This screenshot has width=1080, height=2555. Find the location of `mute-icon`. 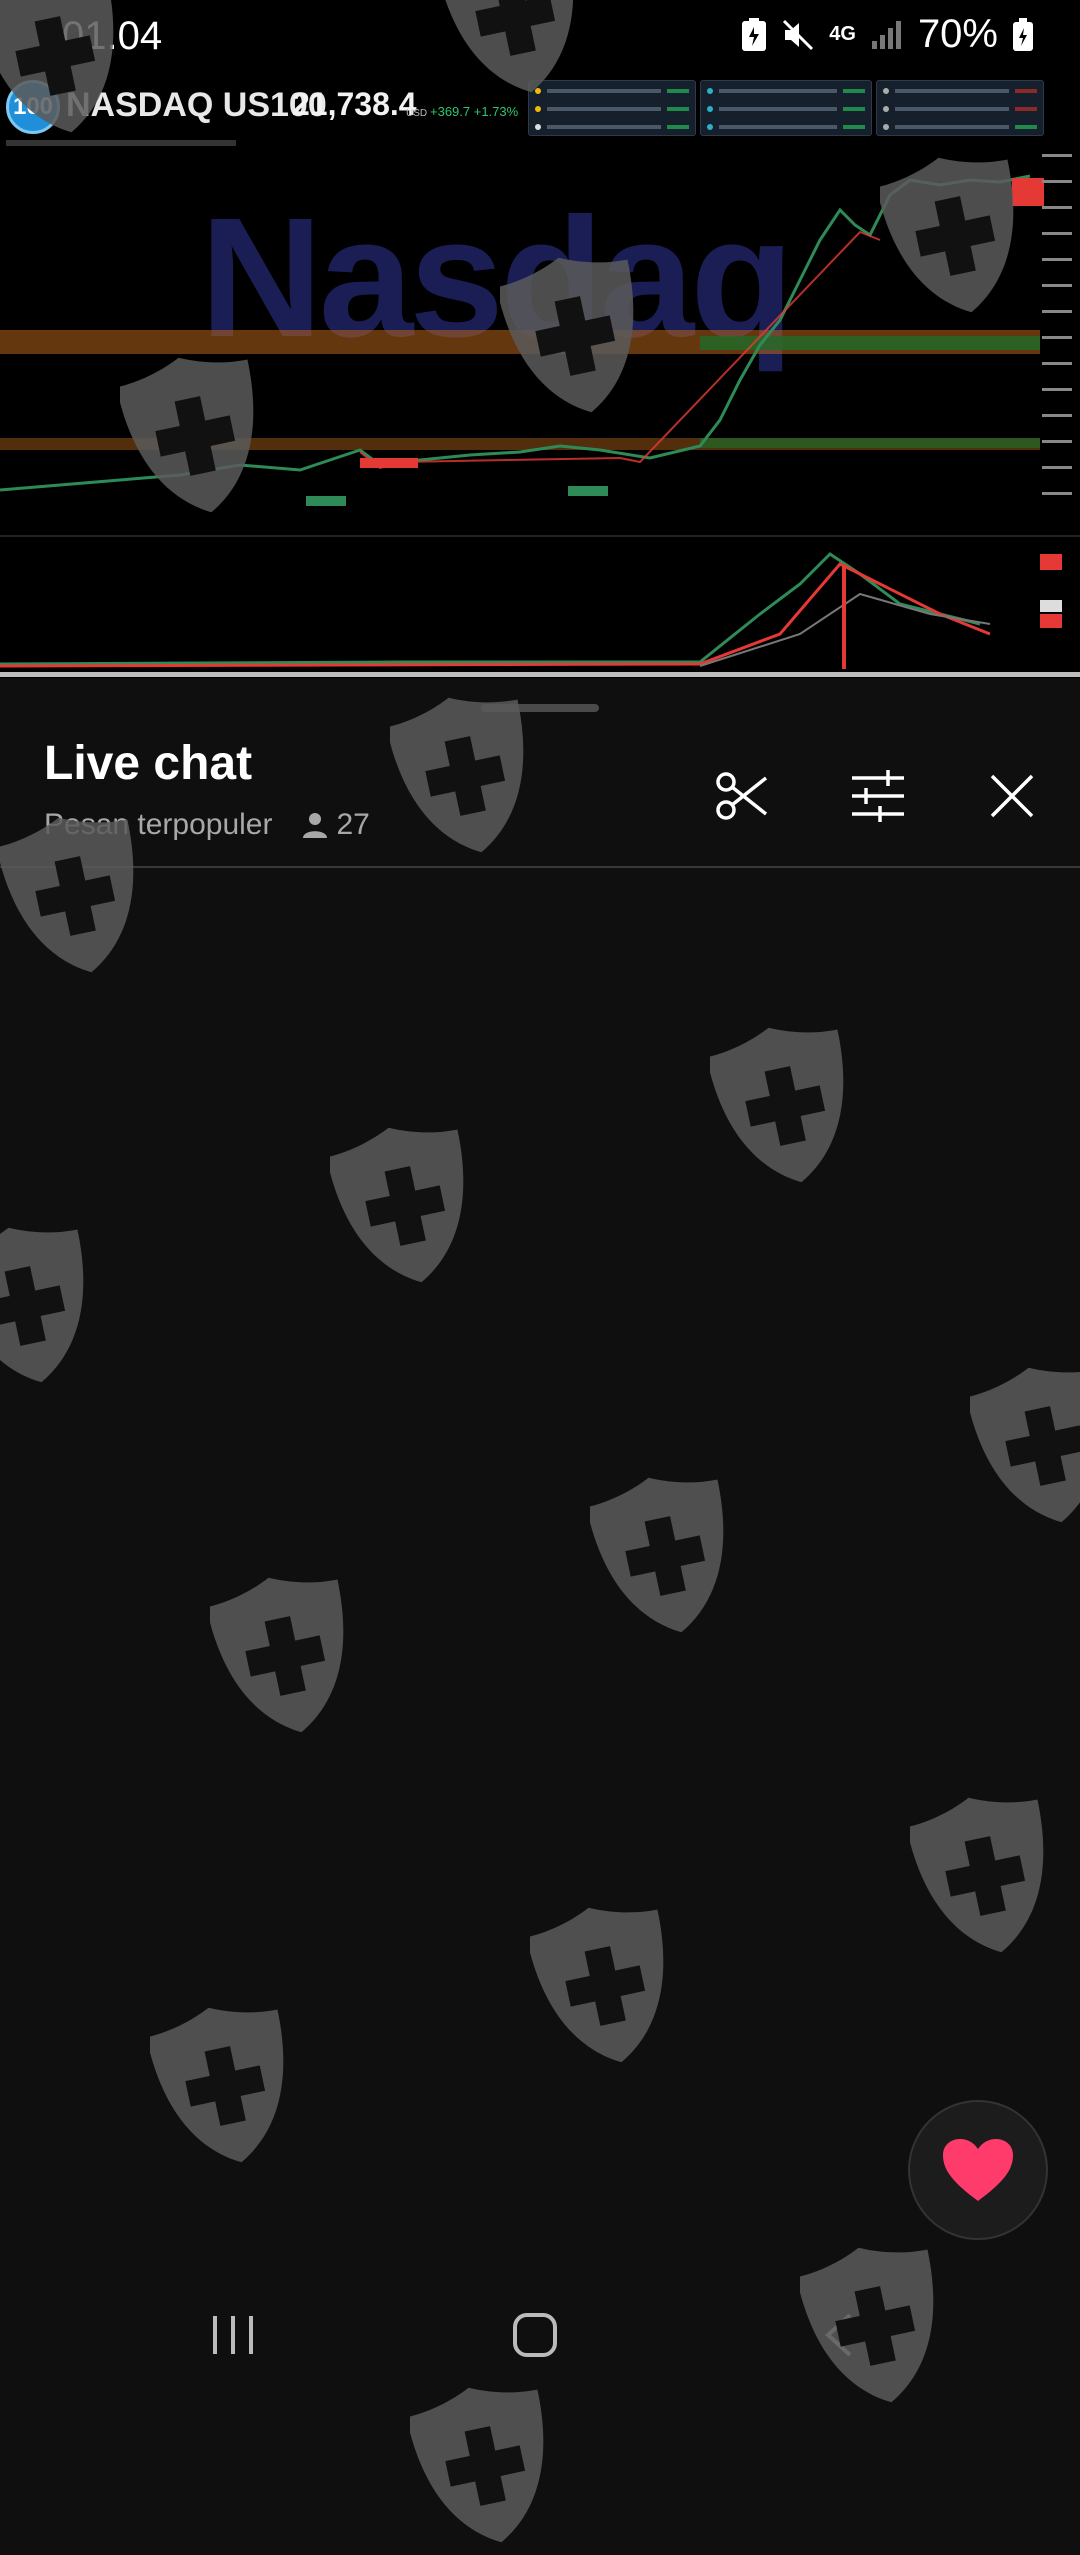

mute-icon is located at coordinates (798, 35).